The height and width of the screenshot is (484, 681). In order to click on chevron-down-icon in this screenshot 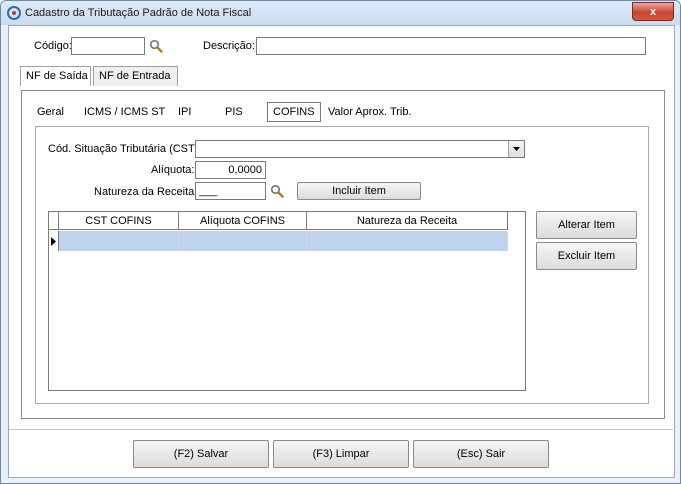, I will do `click(516, 149)`.